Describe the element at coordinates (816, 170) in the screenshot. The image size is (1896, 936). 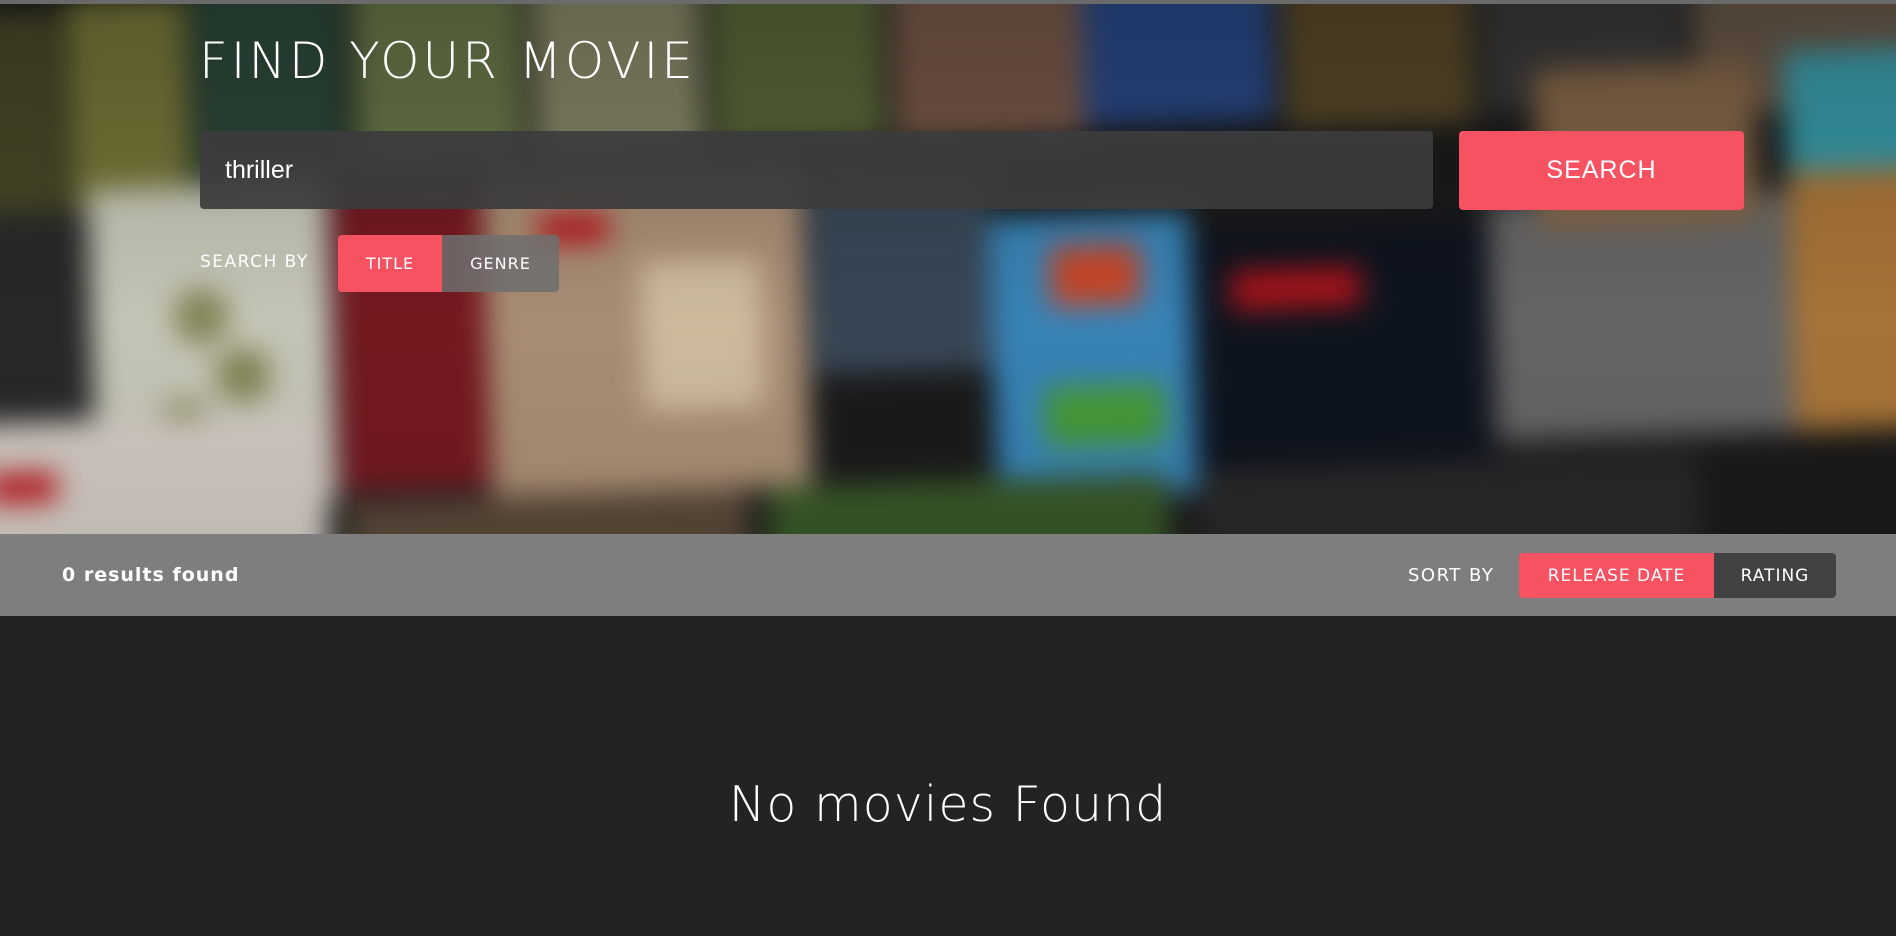
I see `search-input` at that location.